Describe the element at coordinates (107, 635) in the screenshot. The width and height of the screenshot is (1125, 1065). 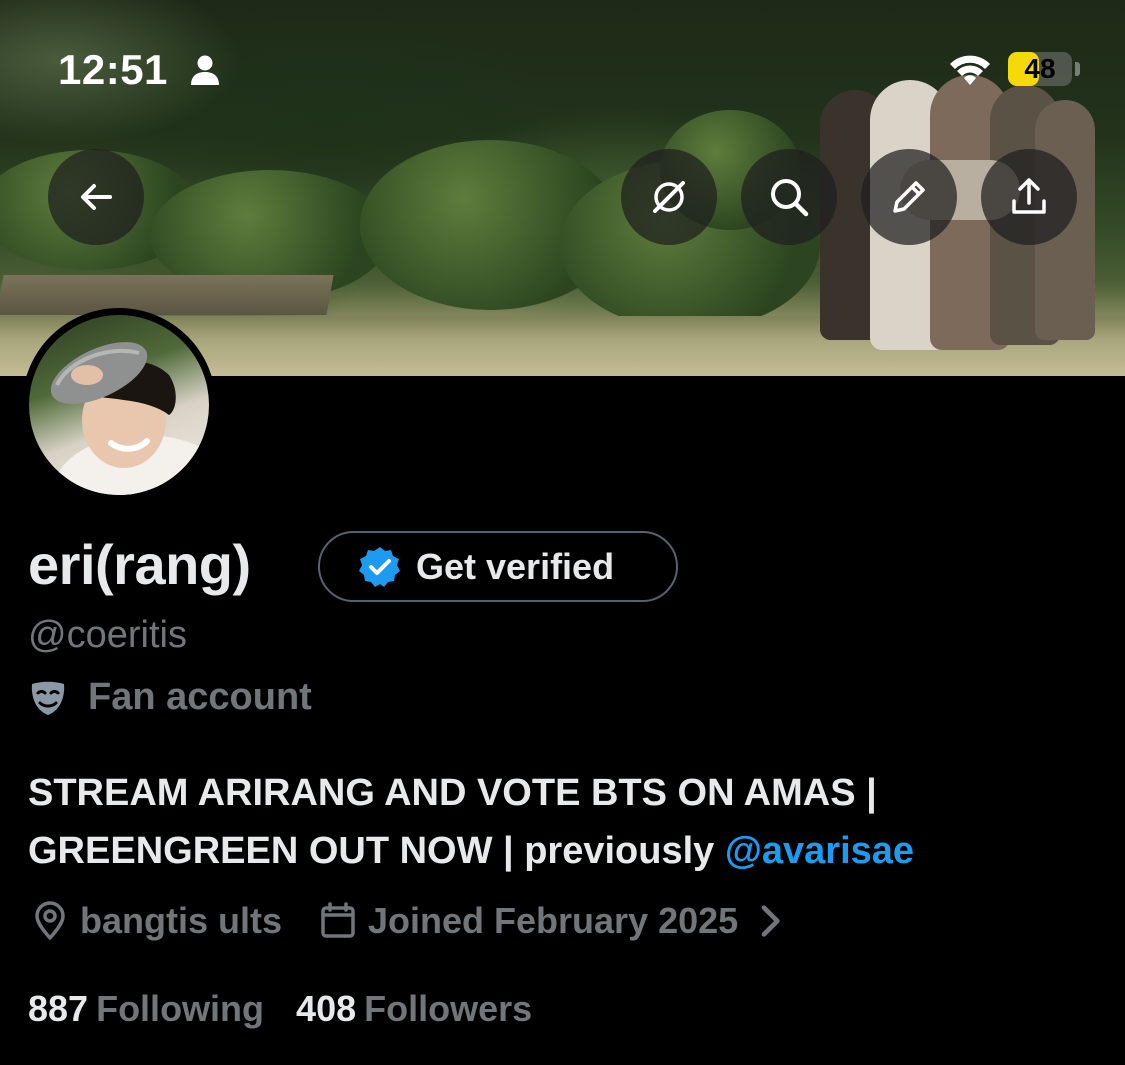
I see `profile-handle: @coeritis` at that location.